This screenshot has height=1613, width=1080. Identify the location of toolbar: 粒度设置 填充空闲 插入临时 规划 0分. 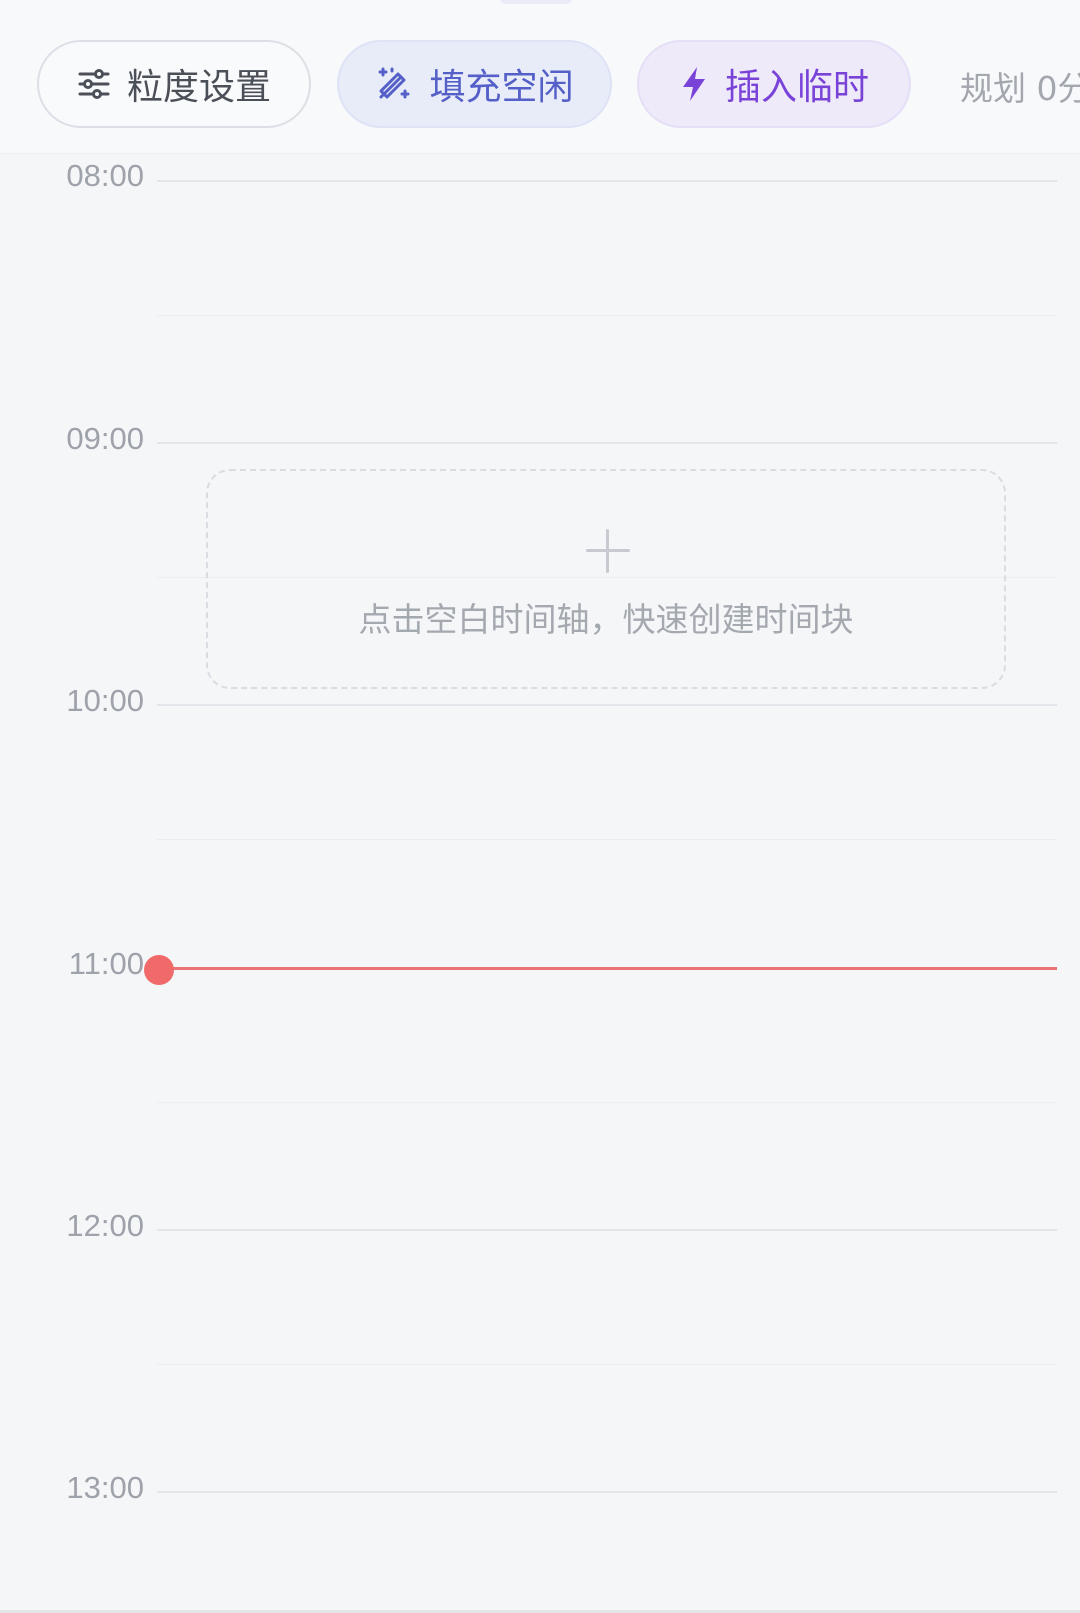
(540, 77).